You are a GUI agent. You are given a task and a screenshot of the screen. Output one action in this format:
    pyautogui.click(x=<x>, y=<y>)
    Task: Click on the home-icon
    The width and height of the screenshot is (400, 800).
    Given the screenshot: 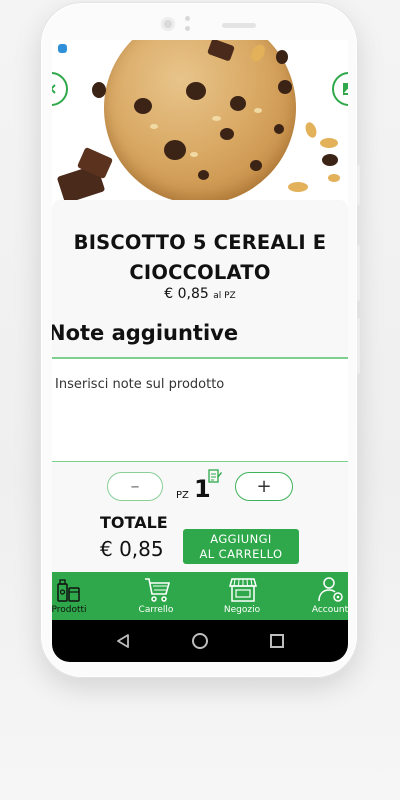 What is the action you would take?
    pyautogui.click(x=200, y=641)
    